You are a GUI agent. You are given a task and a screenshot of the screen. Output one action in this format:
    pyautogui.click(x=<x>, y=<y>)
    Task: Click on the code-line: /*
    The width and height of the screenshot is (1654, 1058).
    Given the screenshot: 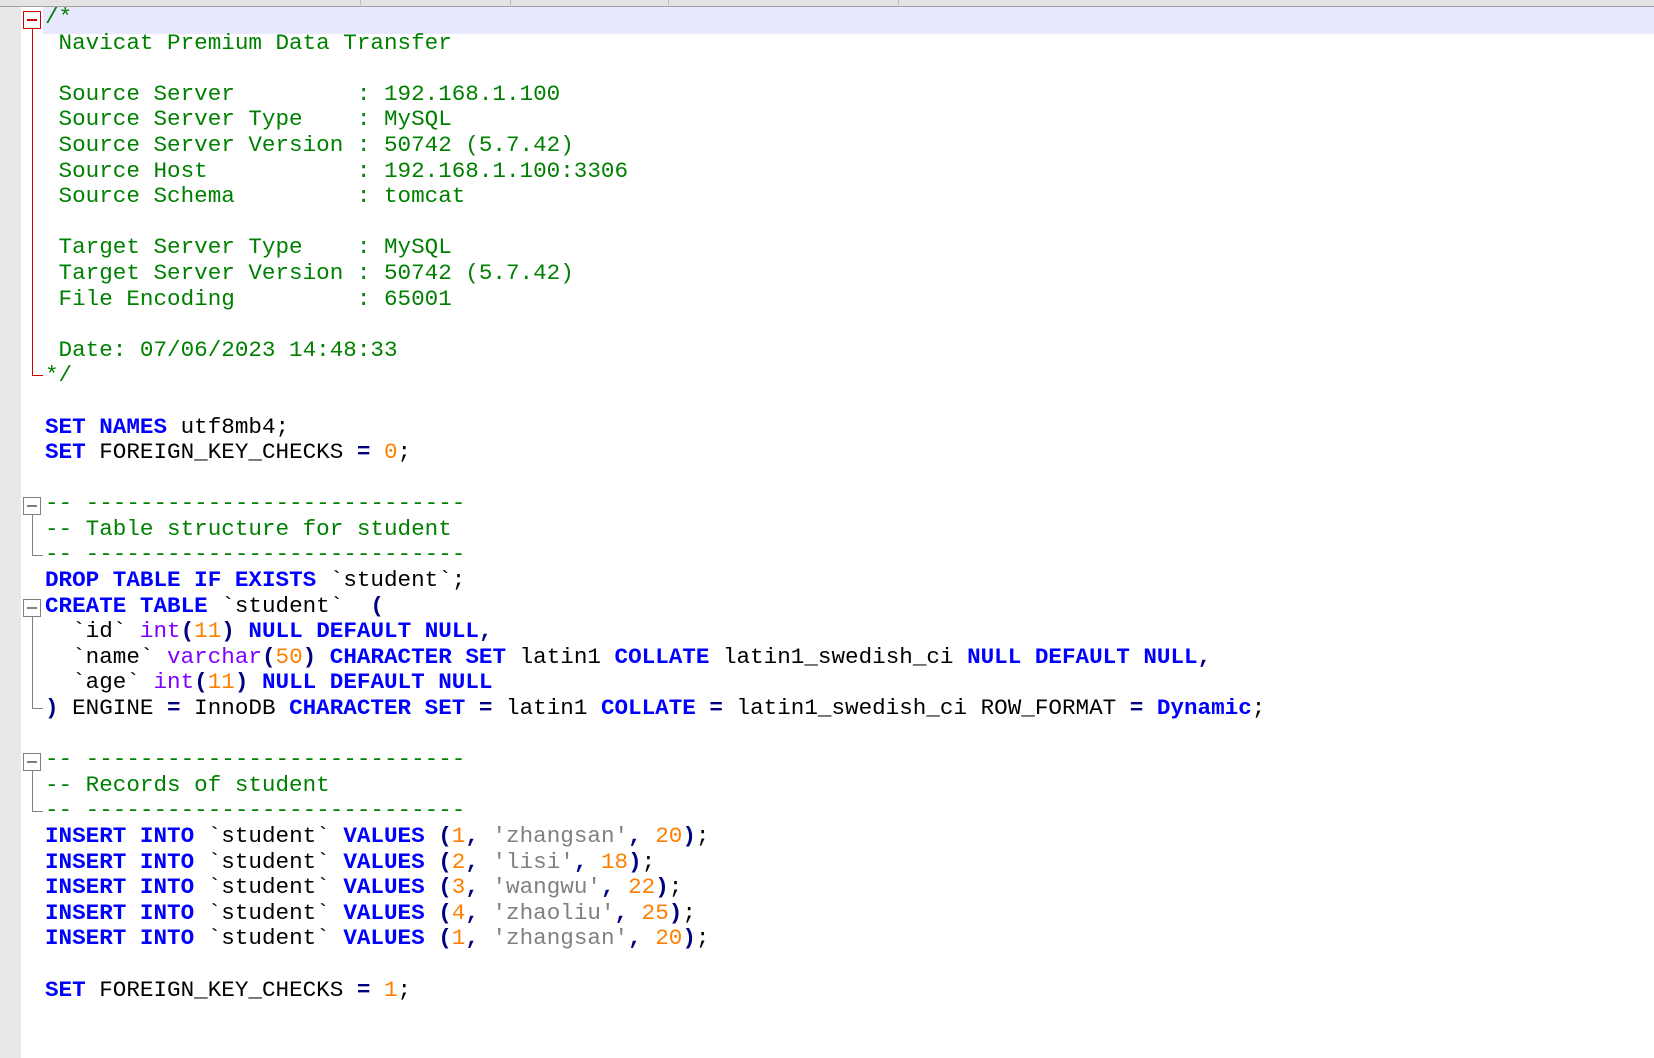 What is the action you would take?
    pyautogui.click(x=655, y=17)
    